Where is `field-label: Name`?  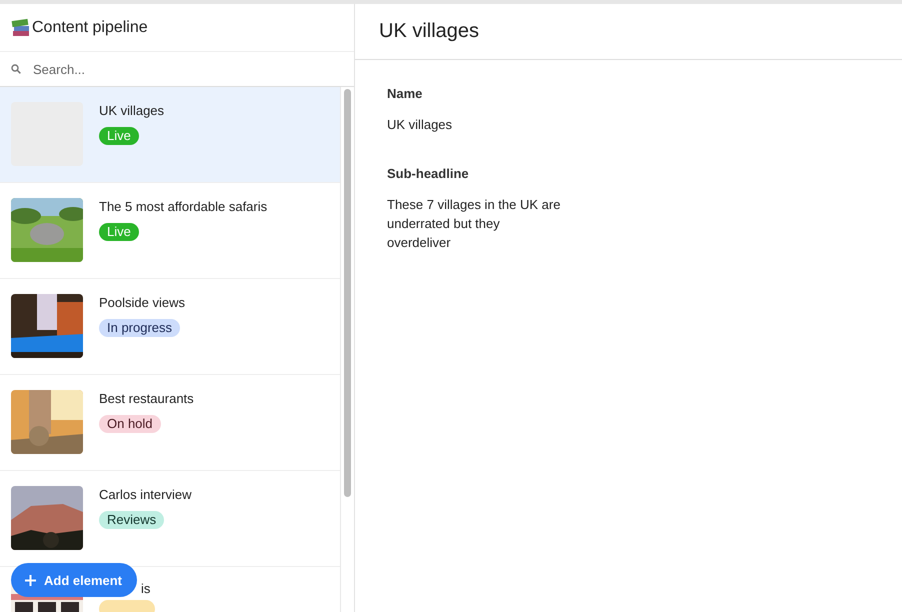
field-label: Name is located at coordinates (405, 93).